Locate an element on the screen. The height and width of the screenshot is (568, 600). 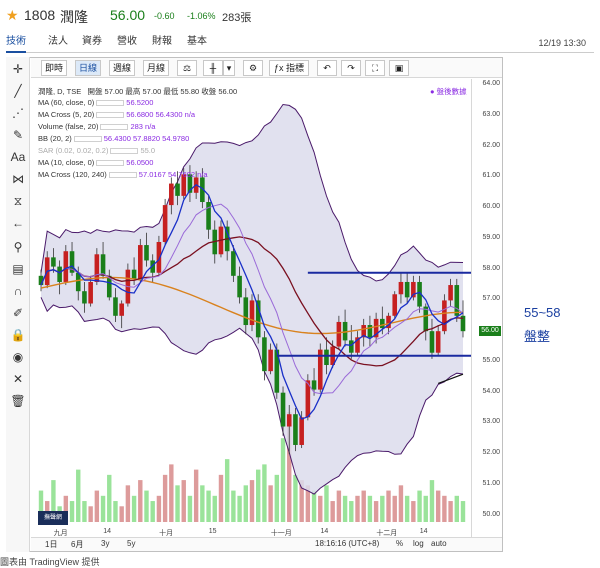
arrow-icon: ← is located at coordinates (18, 223).